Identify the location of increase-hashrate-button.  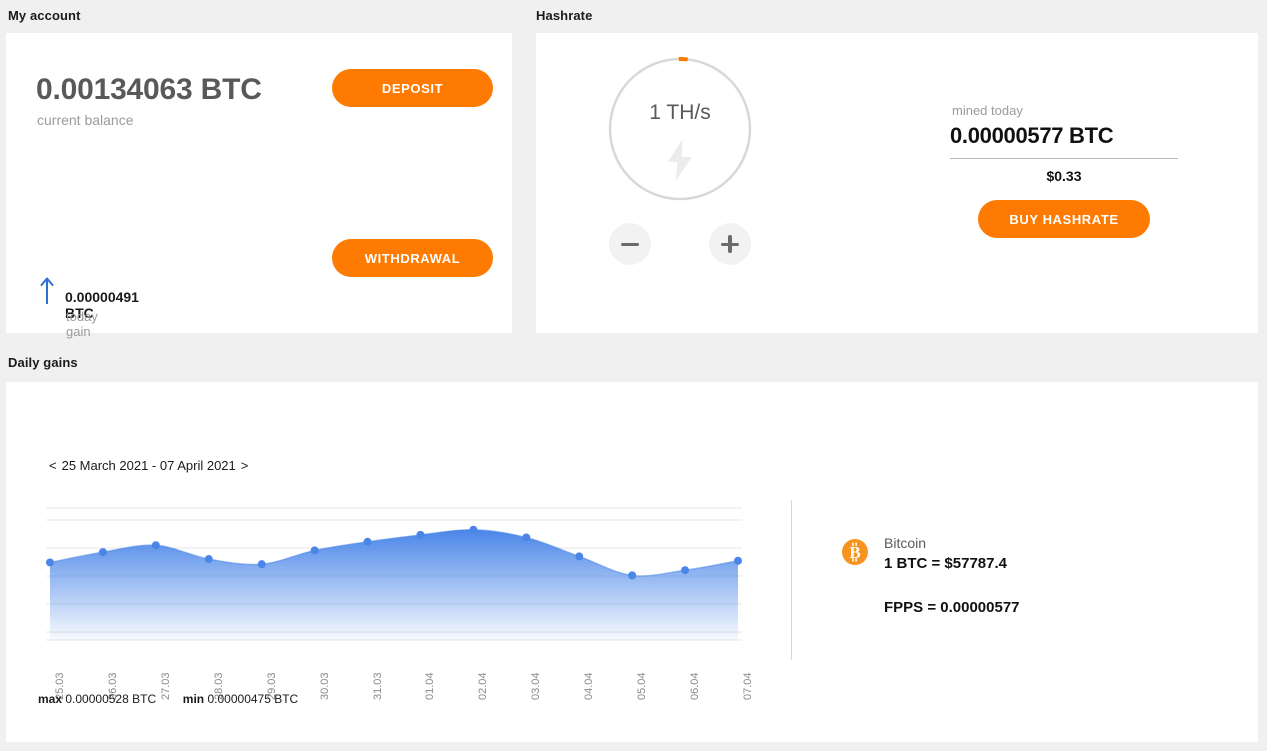
(730, 244).